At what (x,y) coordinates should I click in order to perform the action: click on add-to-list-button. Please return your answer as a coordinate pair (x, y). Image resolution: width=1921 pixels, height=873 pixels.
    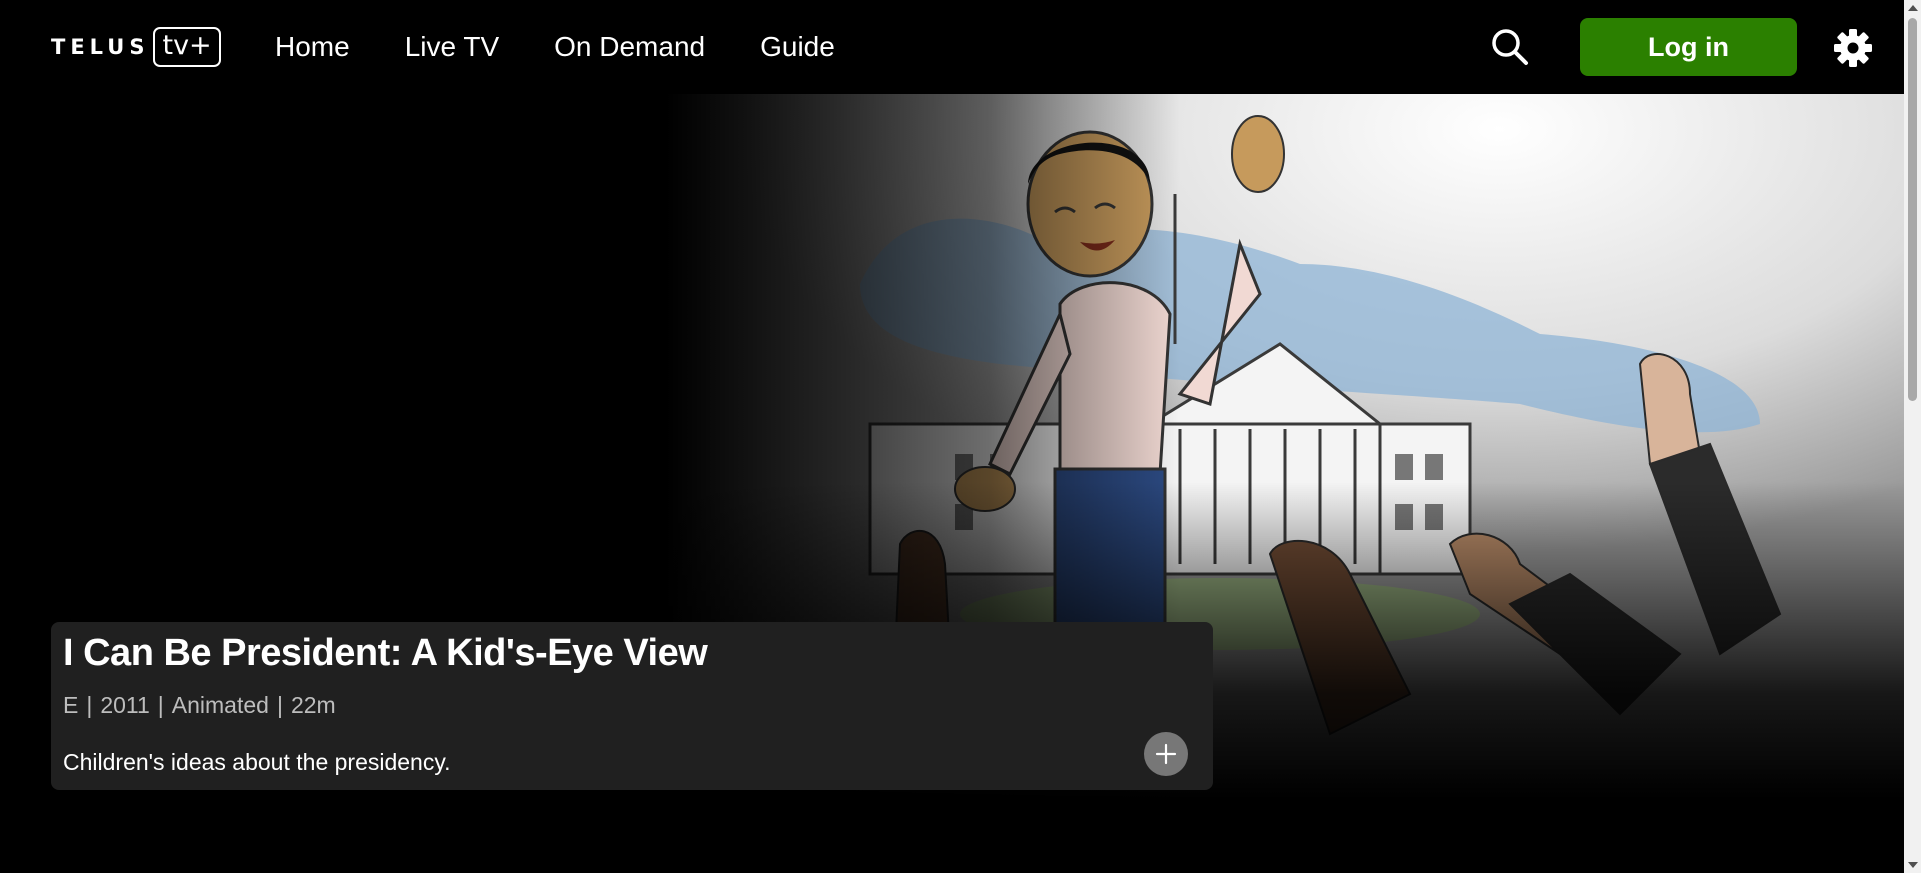
    Looking at the image, I should click on (1166, 754).